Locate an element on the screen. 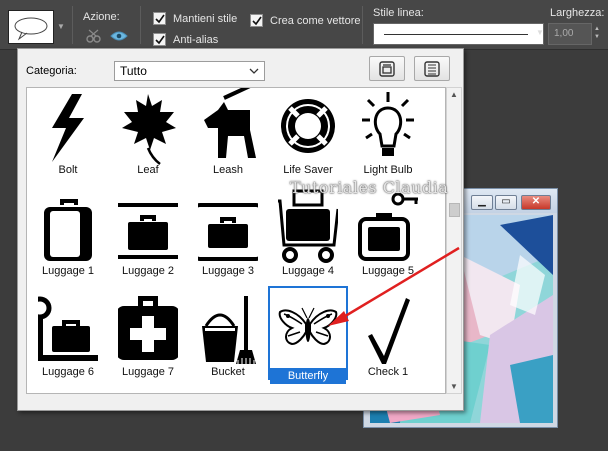 This screenshot has width=608, height=451. category-select: Tutto is located at coordinates (189, 71).